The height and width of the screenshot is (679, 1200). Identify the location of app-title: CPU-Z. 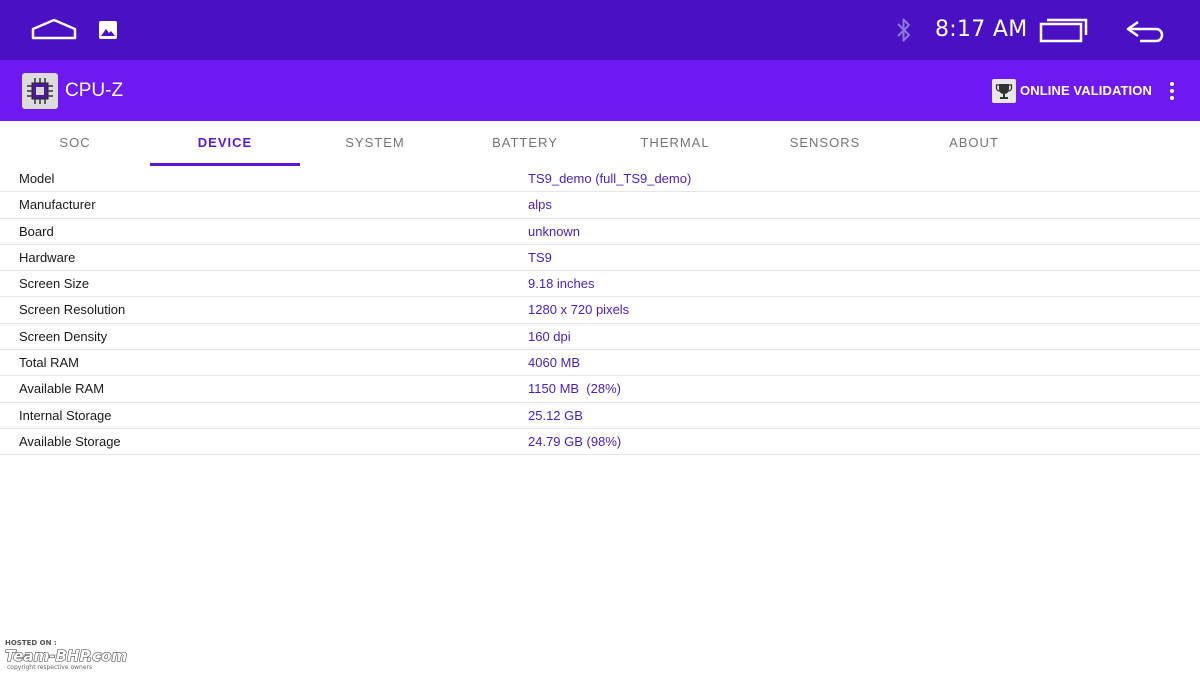
(94, 90).